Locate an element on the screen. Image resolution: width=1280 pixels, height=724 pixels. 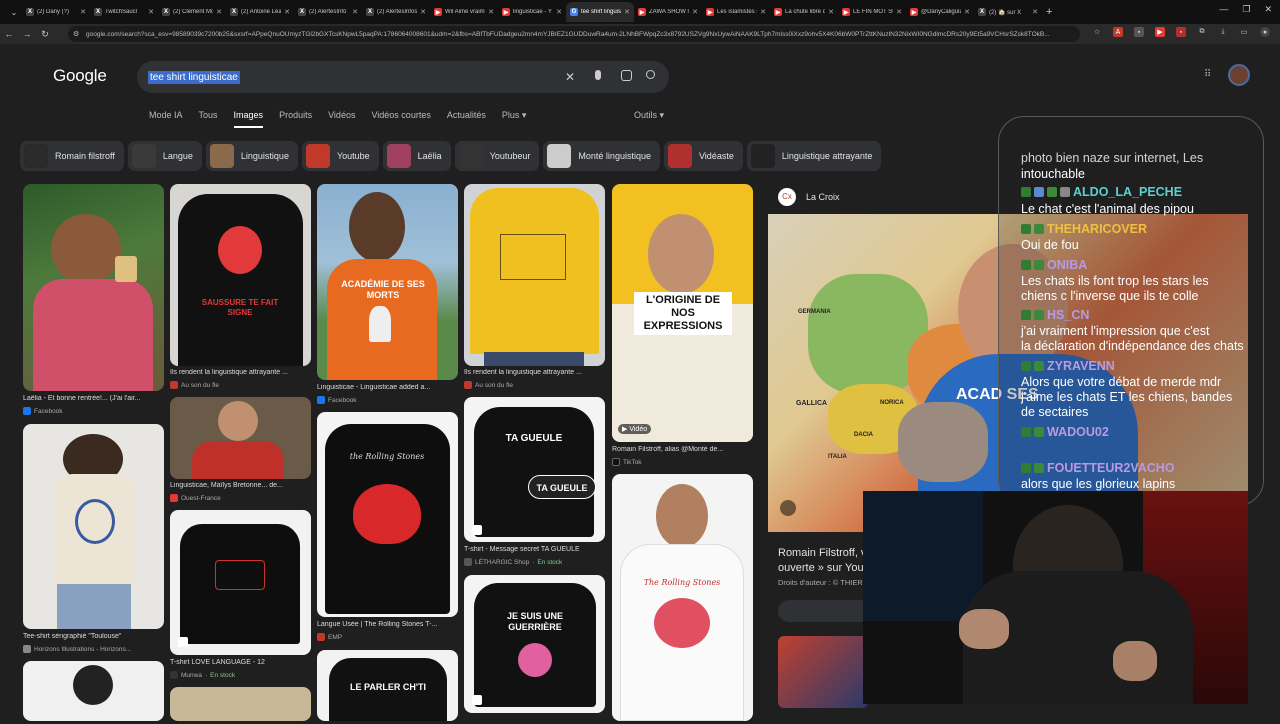
puzzle-icon: ⧉ is located at coordinates (1202, 32).